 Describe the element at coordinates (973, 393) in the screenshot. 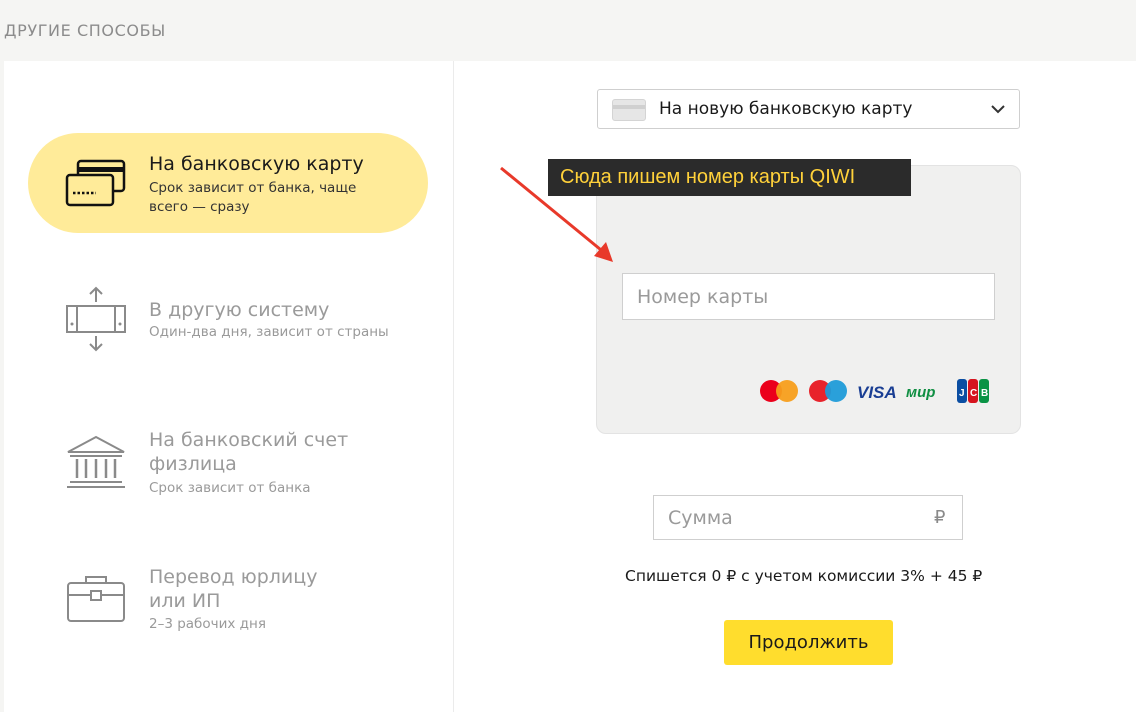

I see `svg-text: C` at that location.